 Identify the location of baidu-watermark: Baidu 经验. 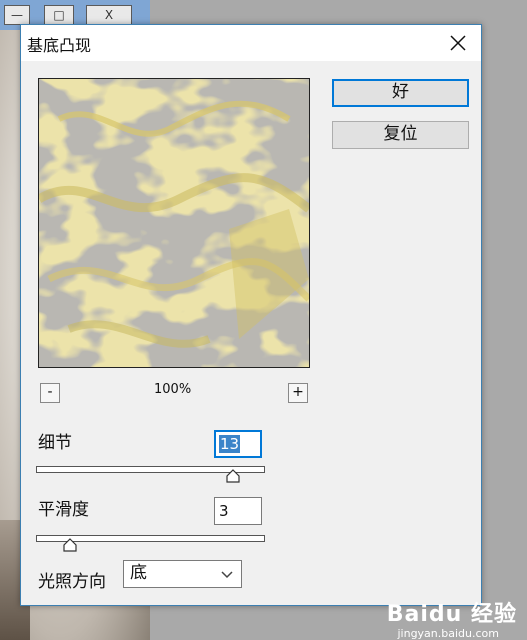
(451, 614).